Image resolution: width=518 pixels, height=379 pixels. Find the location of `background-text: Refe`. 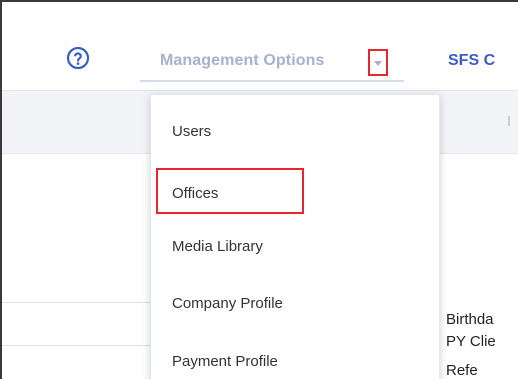

background-text: Refe is located at coordinates (462, 370).